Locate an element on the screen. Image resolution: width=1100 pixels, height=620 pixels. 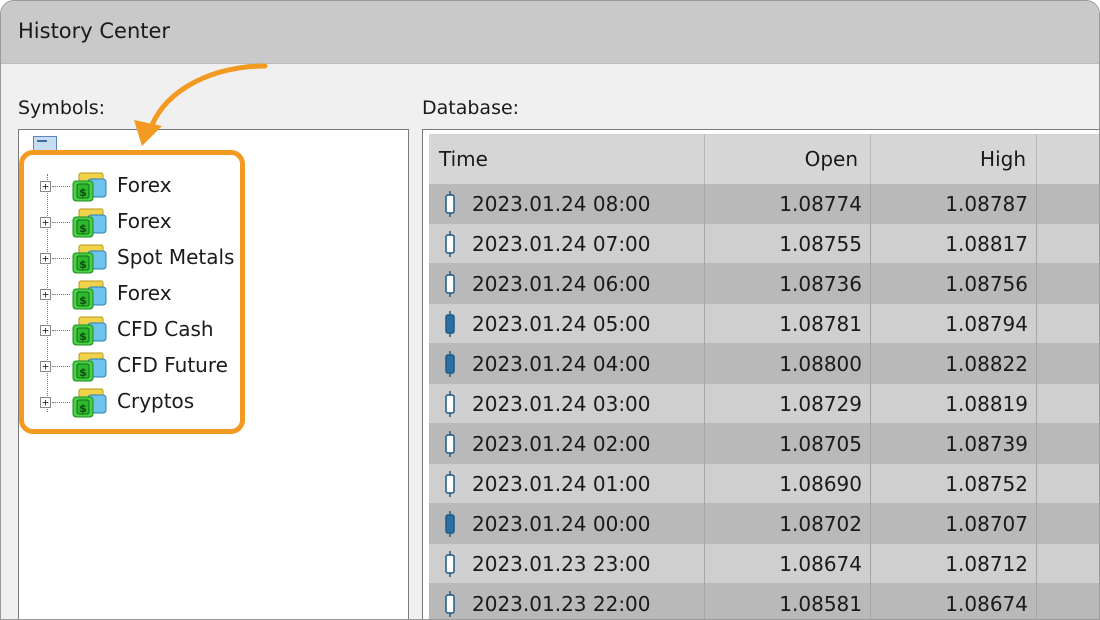
root-icon is located at coordinates (45, 145).